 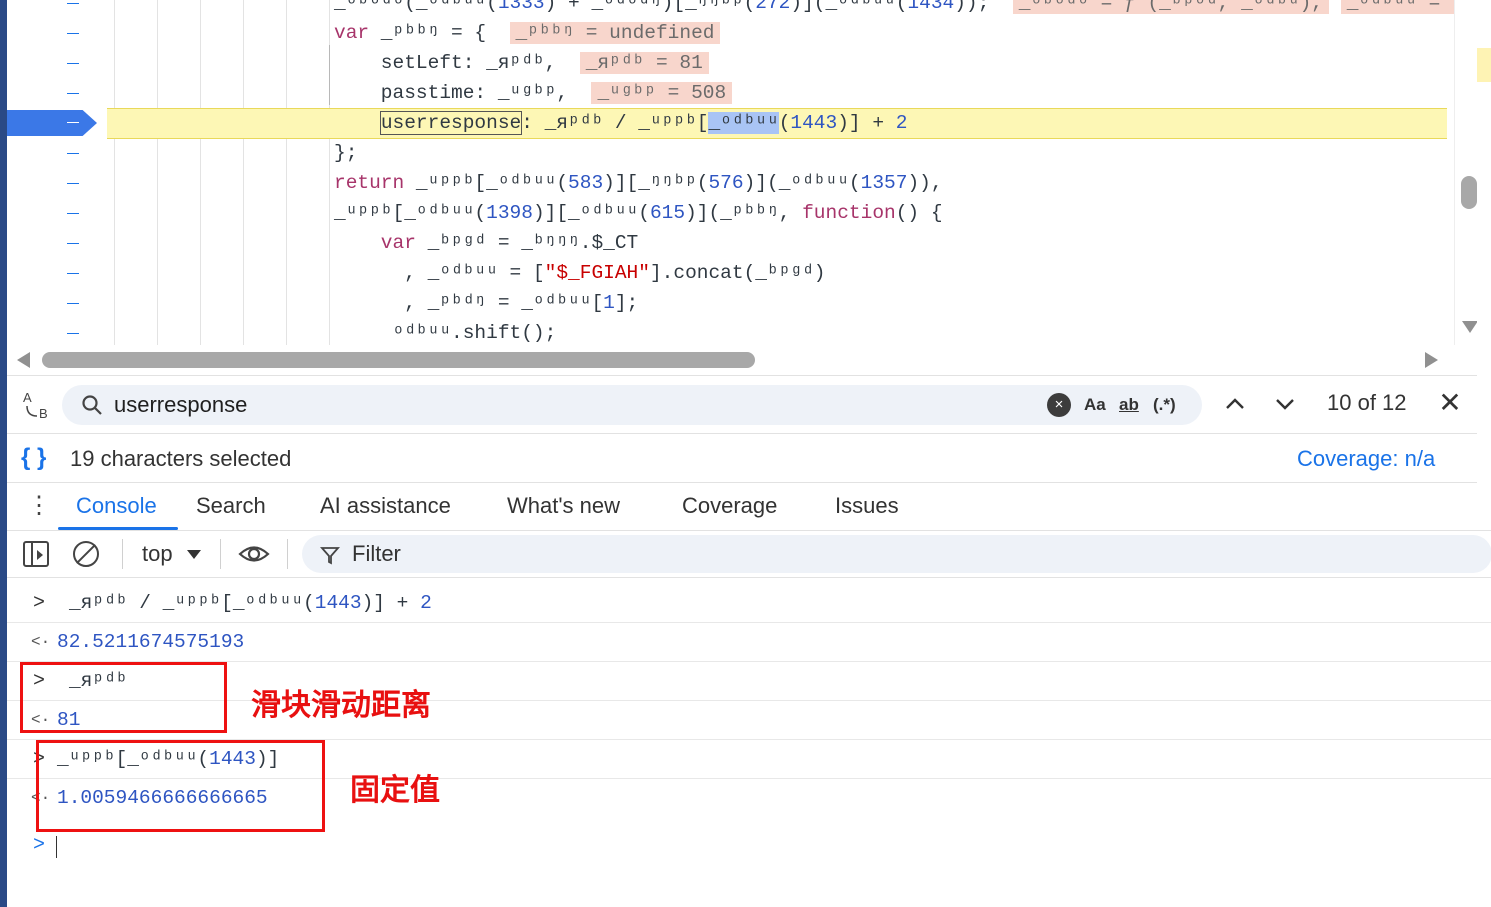 I want to click on drawer-menu-icon: ⋮, so click(x=39, y=507).